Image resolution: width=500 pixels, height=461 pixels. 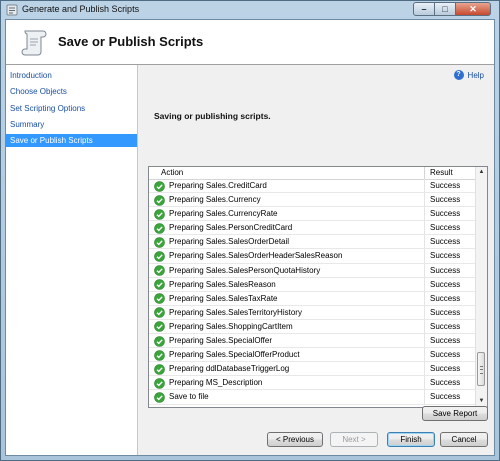 I want to click on minimize-icon: –, so click(x=424, y=9).